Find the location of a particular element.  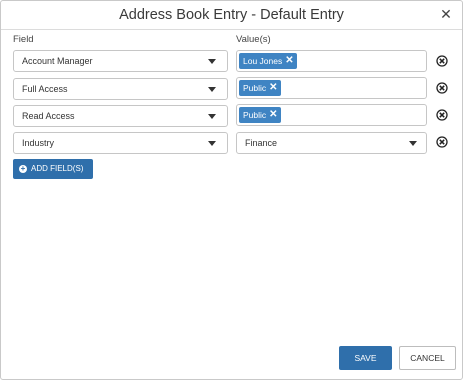

field-column-header: Field is located at coordinates (23, 39).